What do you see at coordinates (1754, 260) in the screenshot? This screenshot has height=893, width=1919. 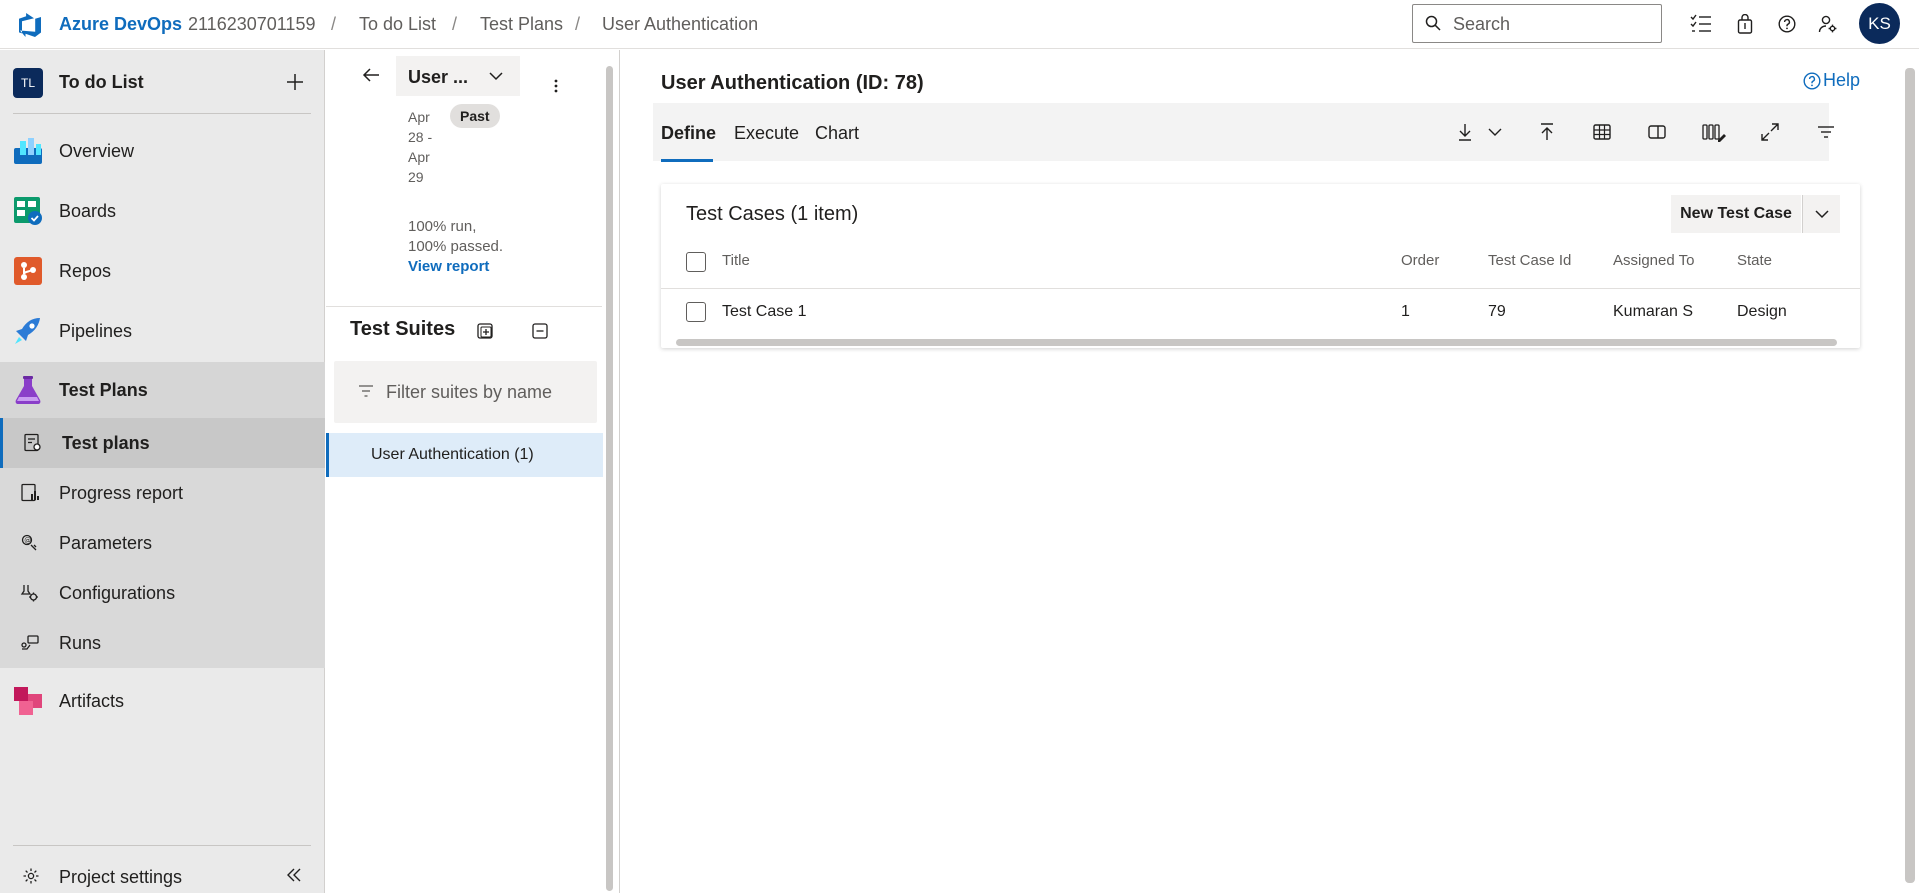 I see `column-header-state: State` at bounding box center [1754, 260].